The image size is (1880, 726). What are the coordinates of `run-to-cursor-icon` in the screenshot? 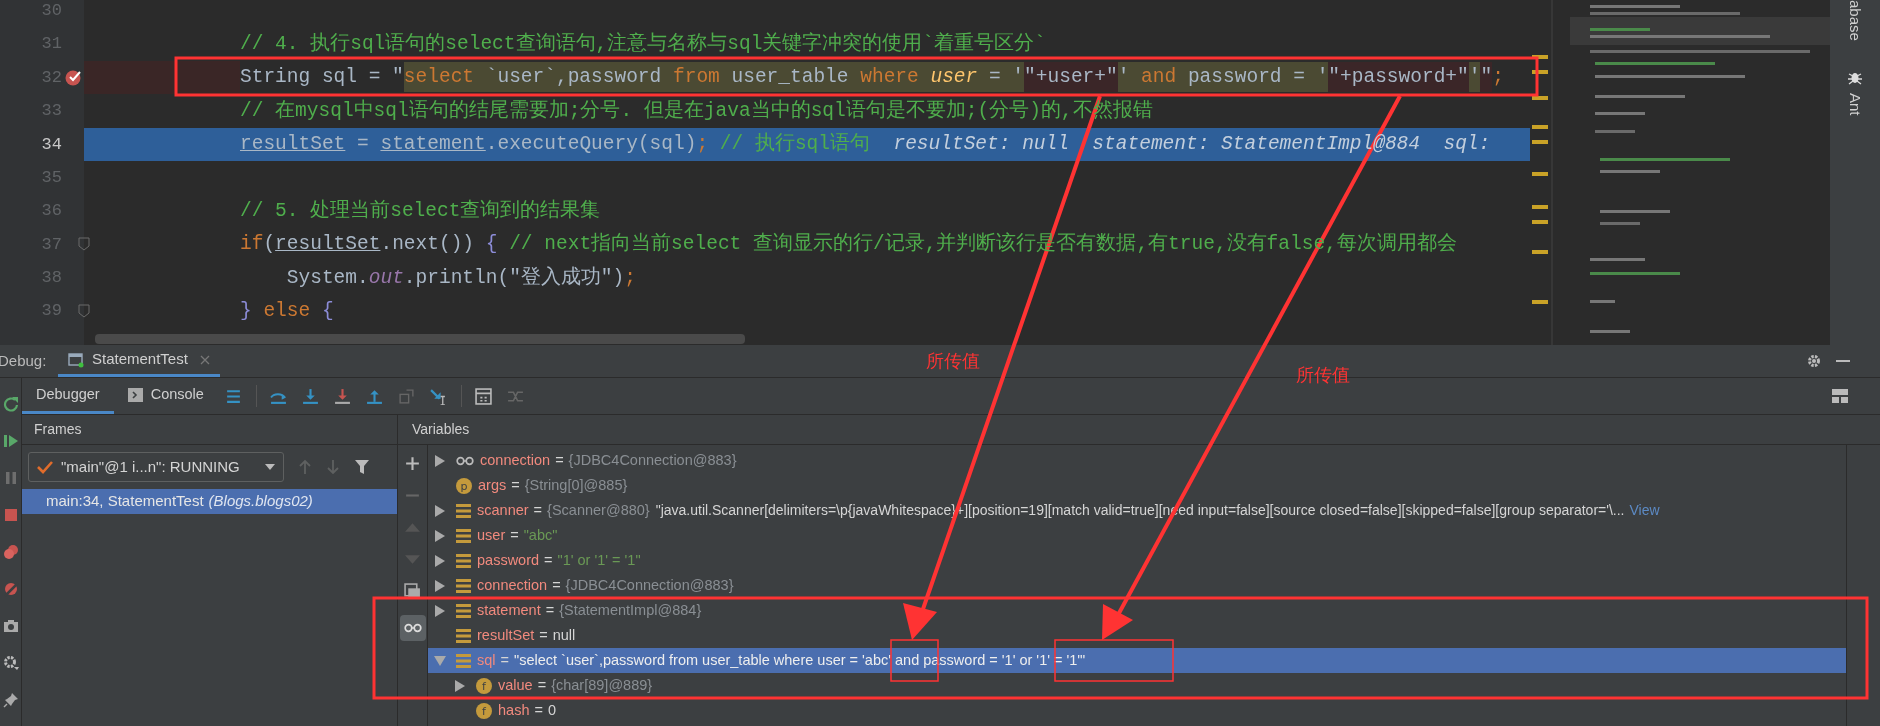 It's located at (439, 396).